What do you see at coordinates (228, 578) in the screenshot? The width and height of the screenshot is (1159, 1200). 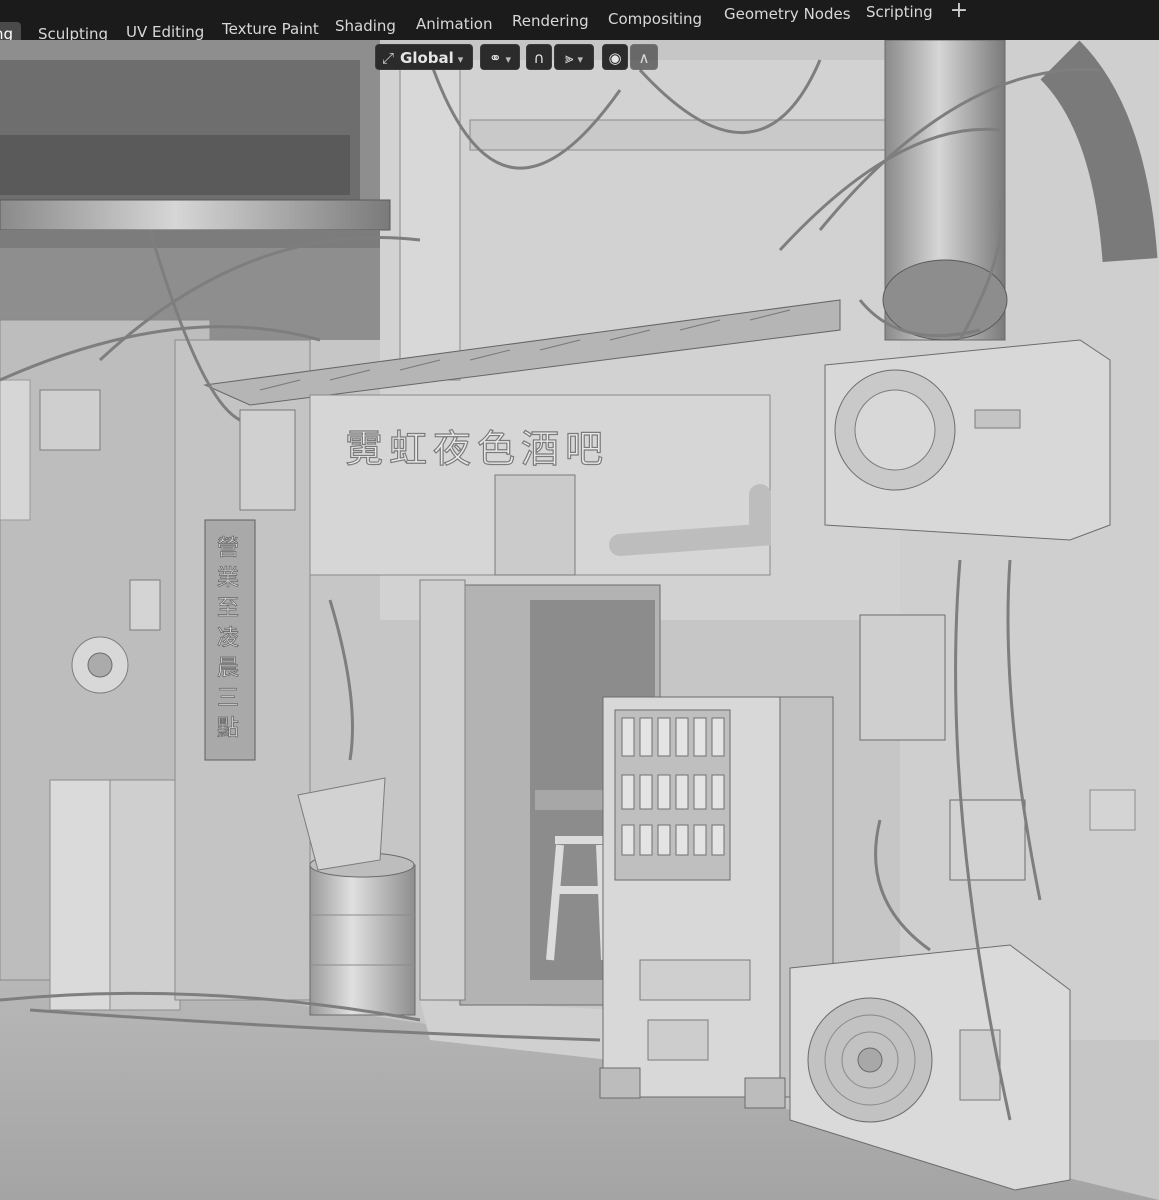 I see `vsign-char-1: 業` at bounding box center [228, 578].